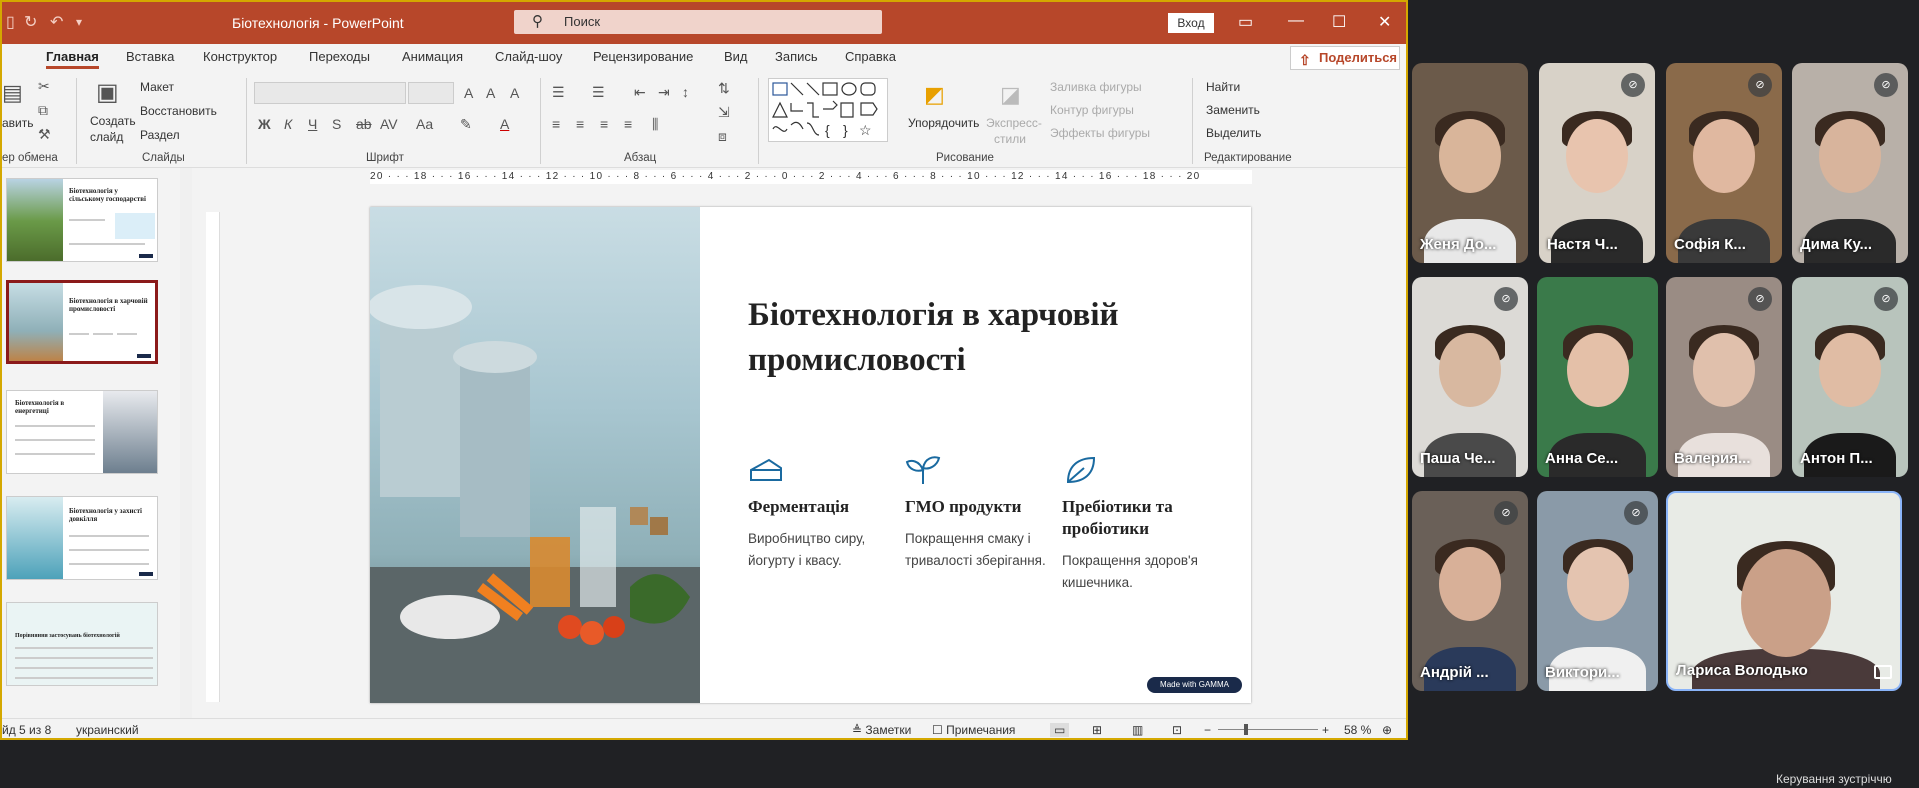  Describe the element at coordinates (556, 124) in the screenshot. I see `align-left-icon: ≡` at that location.